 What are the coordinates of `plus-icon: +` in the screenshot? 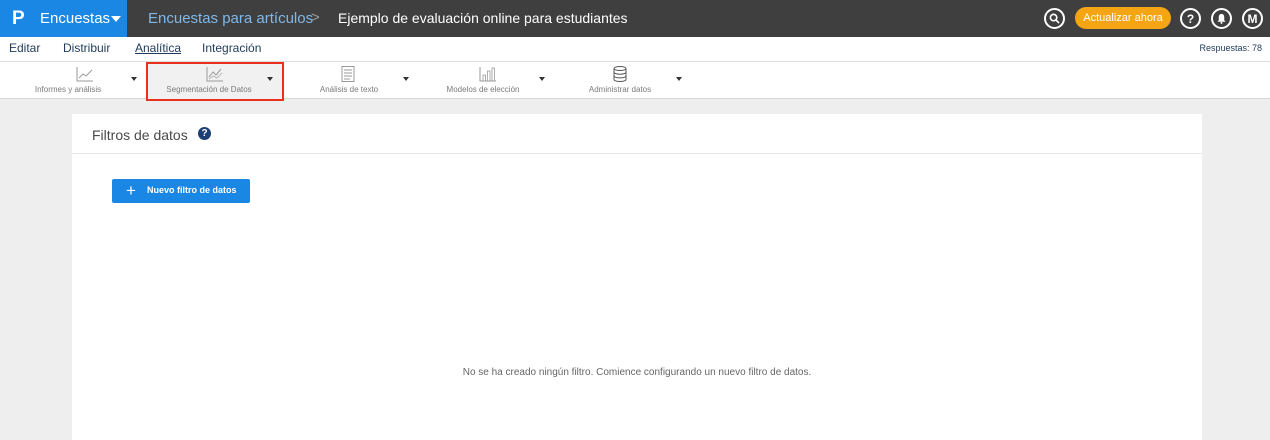 It's located at (131, 190).